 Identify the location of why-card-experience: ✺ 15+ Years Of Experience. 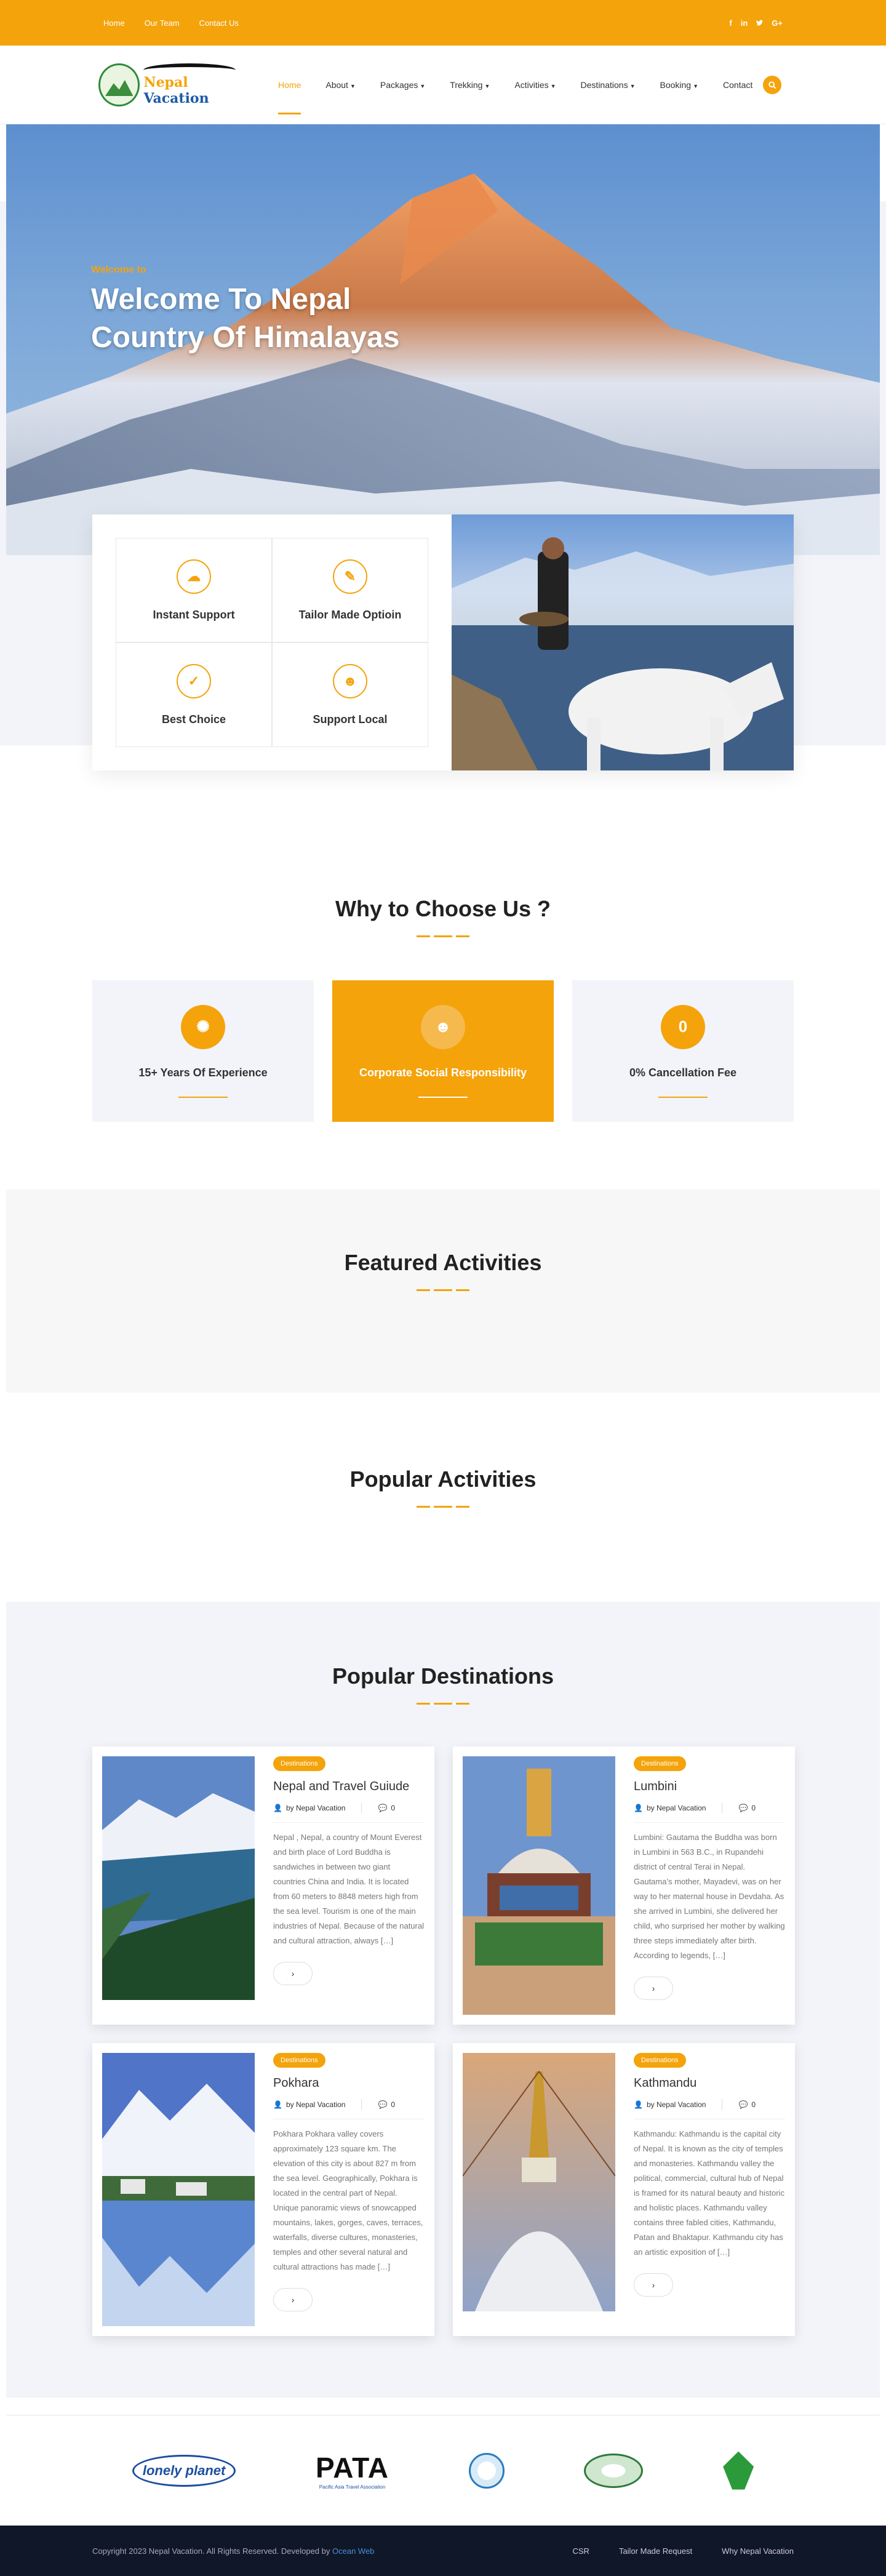
(203, 1051).